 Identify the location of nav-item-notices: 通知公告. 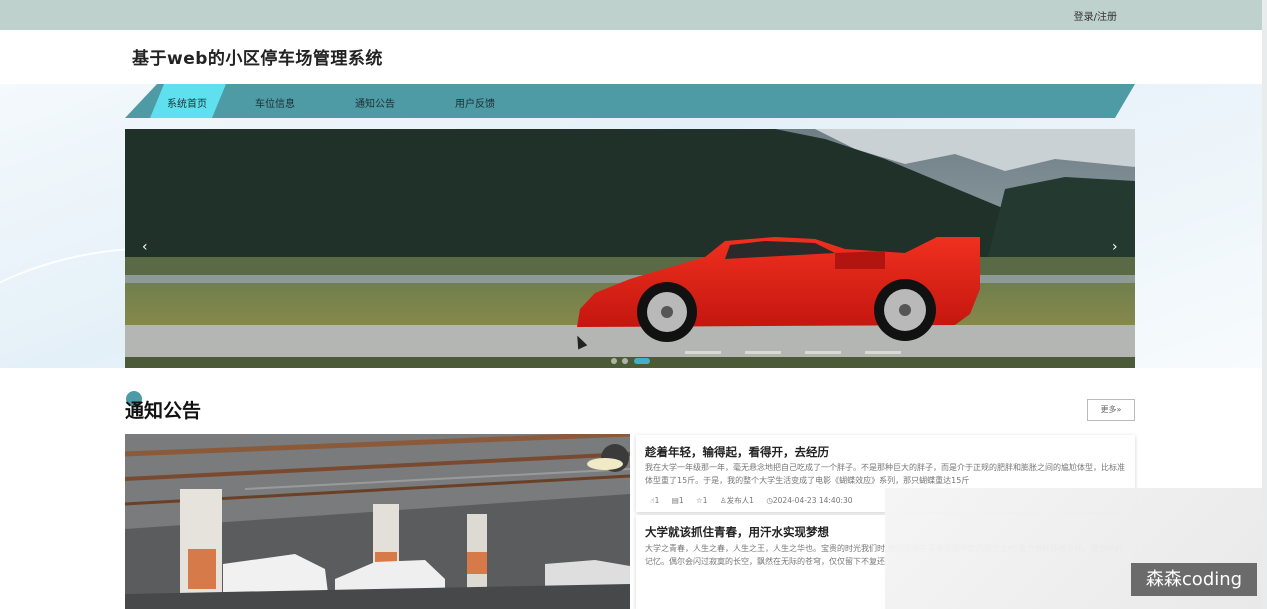
(375, 102).